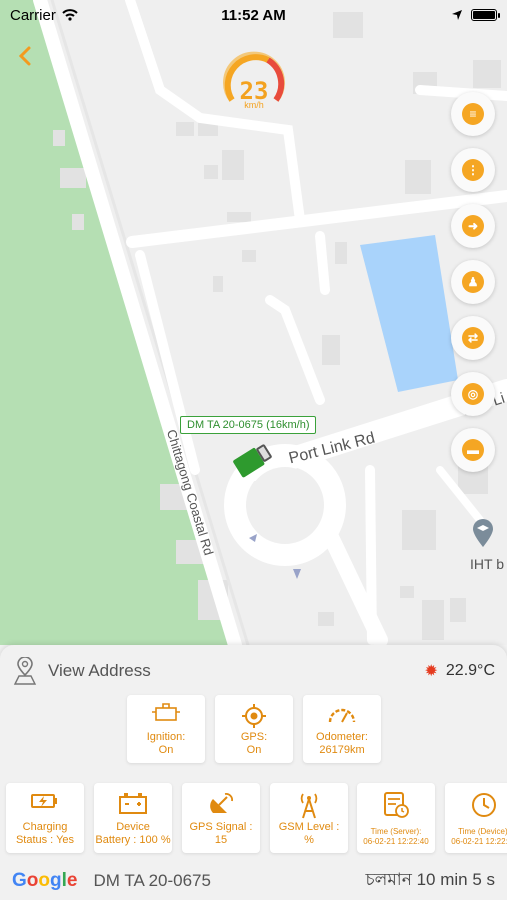  Describe the element at coordinates (483, 533) in the screenshot. I see `school-pin-icon` at that location.